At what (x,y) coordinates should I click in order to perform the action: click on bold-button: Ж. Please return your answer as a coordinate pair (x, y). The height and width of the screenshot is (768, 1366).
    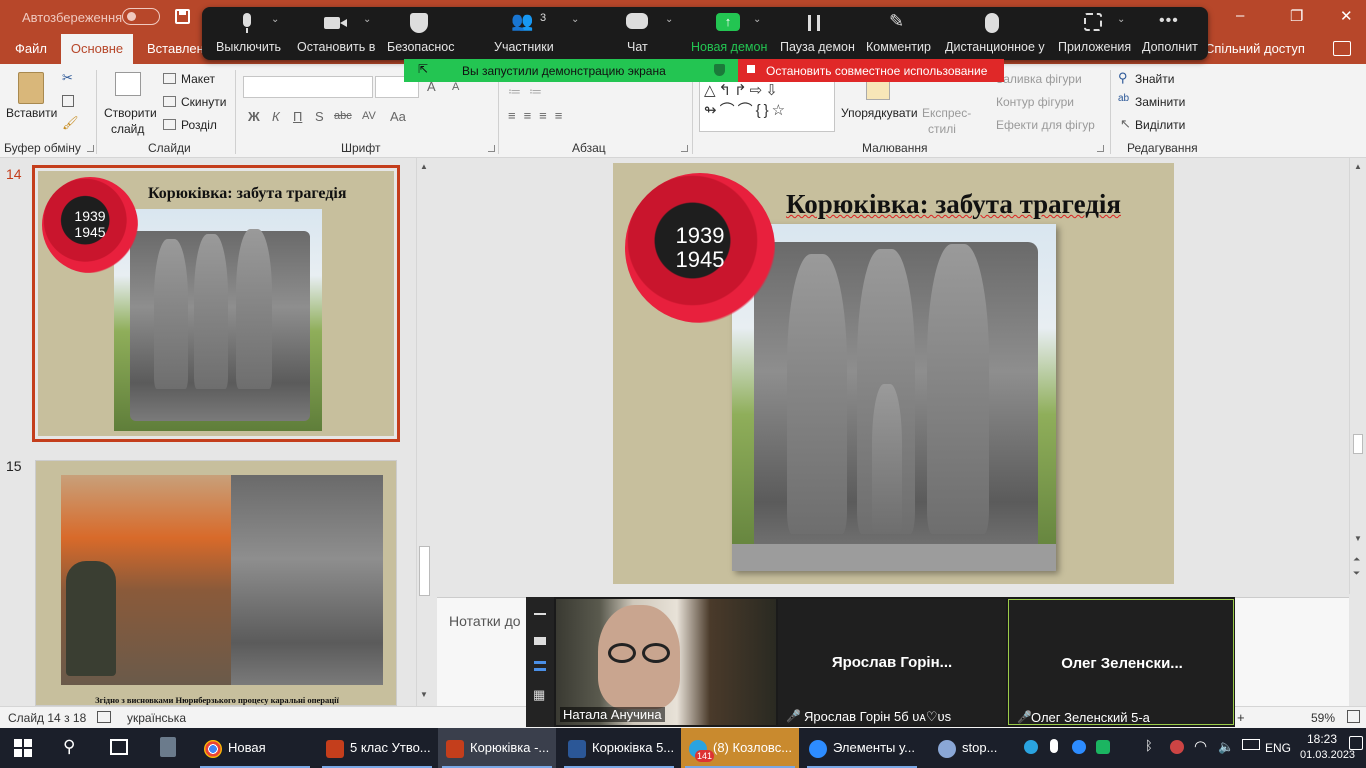
    Looking at the image, I should click on (254, 116).